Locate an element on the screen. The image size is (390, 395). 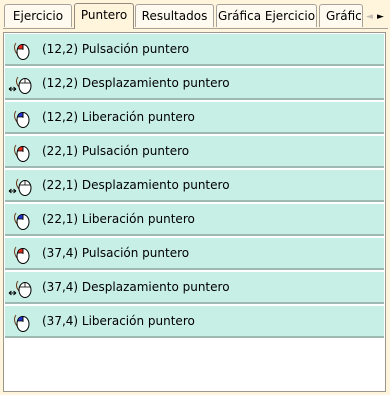
list-item: (12,2) Pulsación puntero is located at coordinates (194, 50).